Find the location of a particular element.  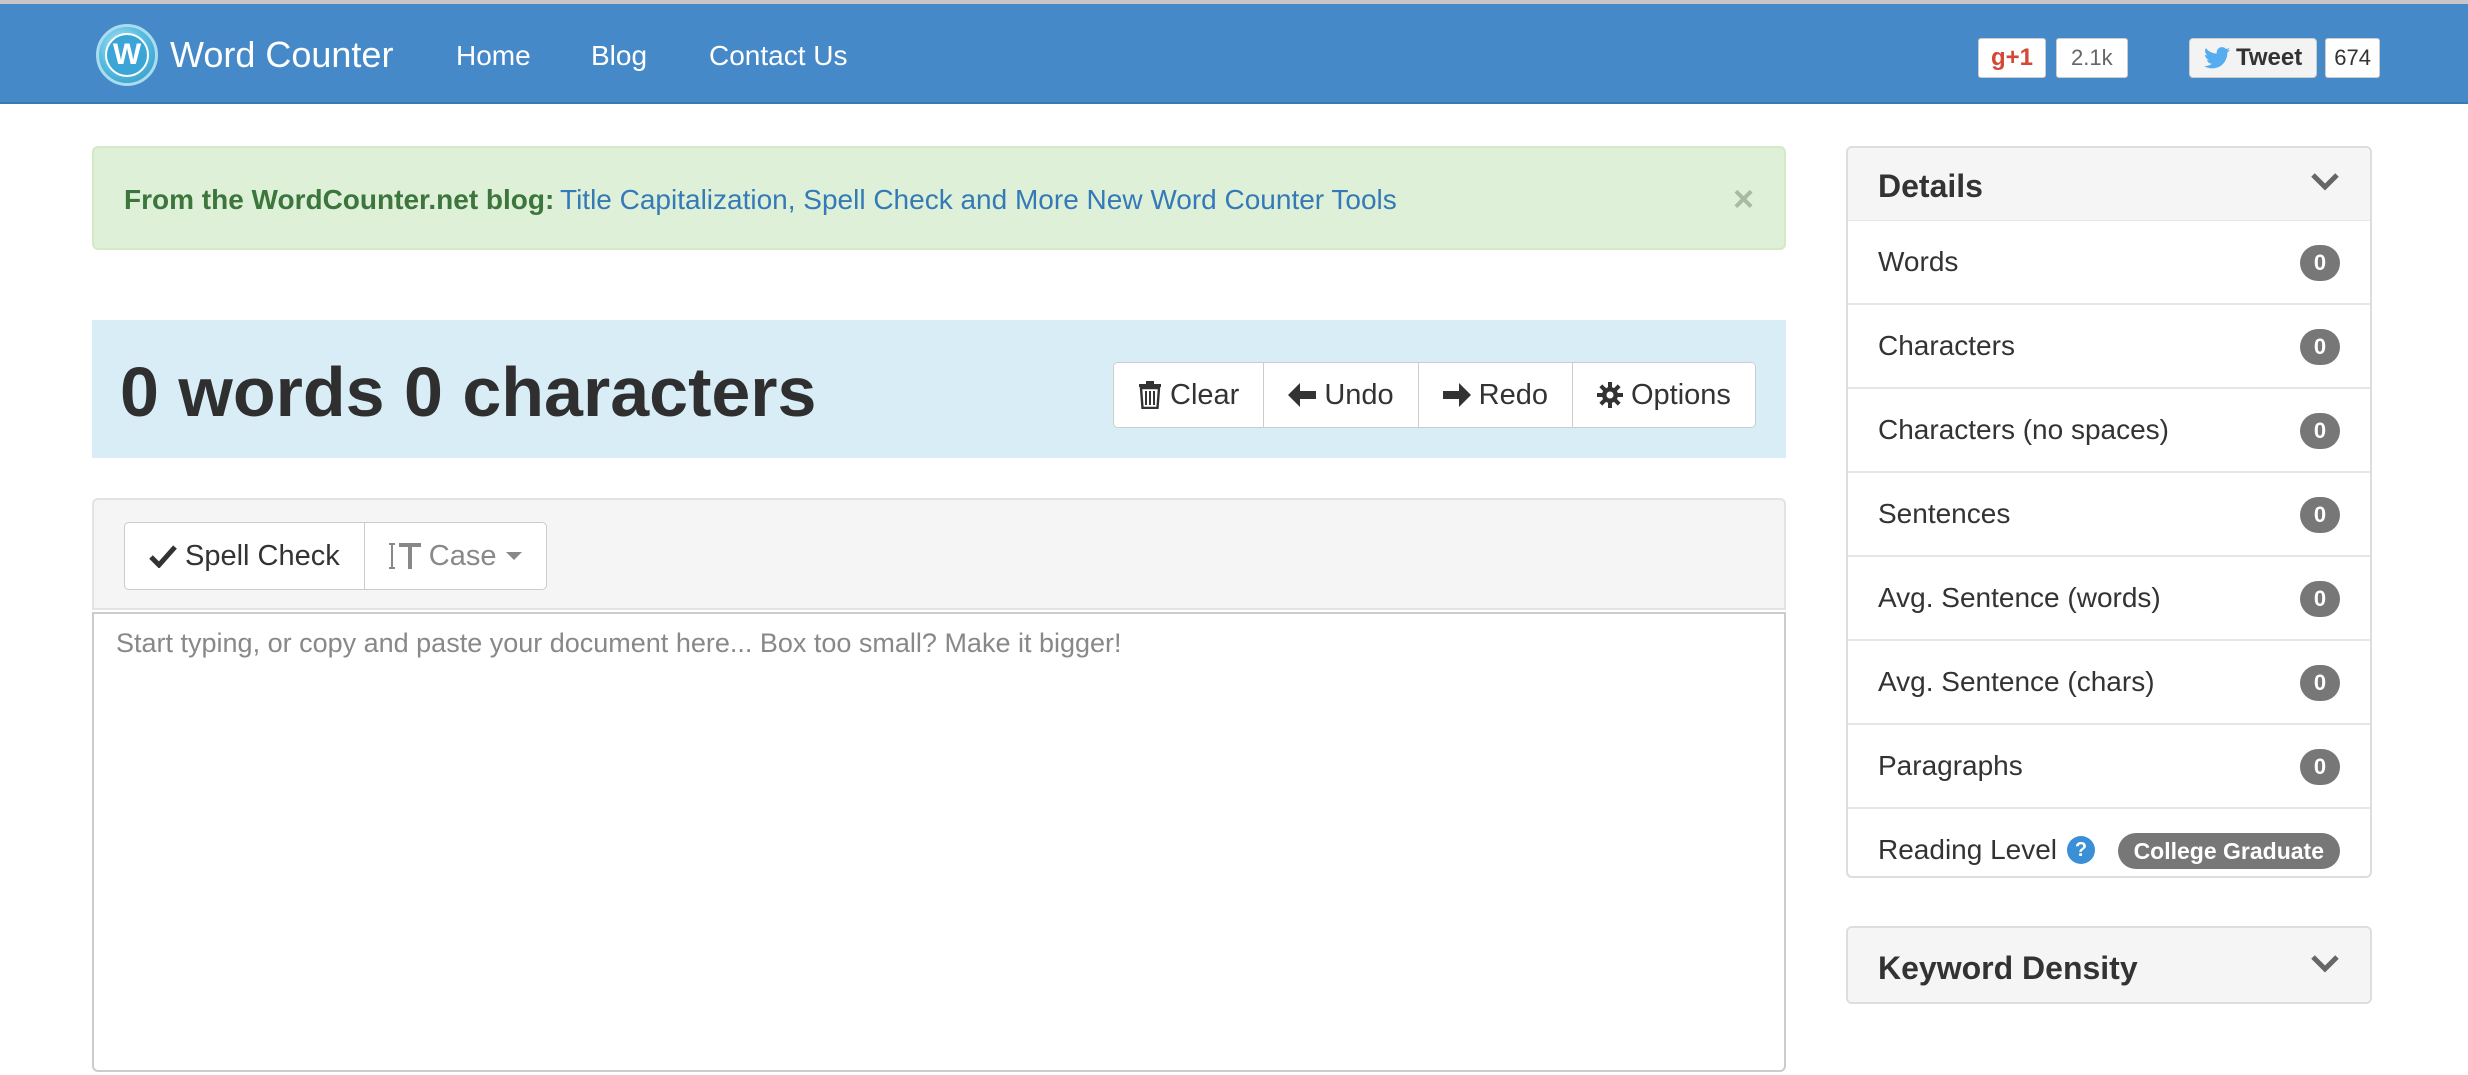

twitter-share: Tweet 674 is located at coordinates (2284, 58).